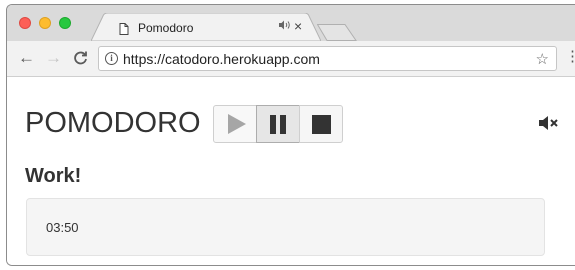 This screenshot has height=270, width=575. I want to click on tab-title: Pomodoro, so click(166, 28).